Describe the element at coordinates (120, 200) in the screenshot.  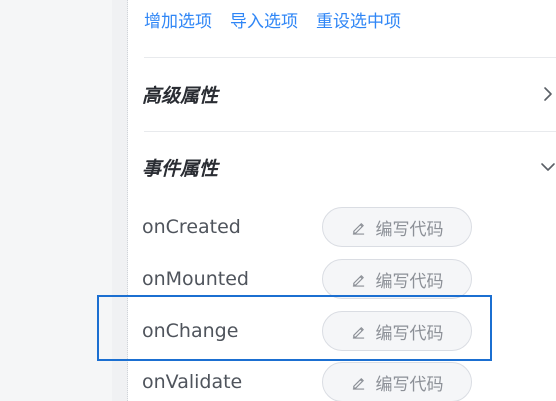
I see `panel-resize-rail` at that location.